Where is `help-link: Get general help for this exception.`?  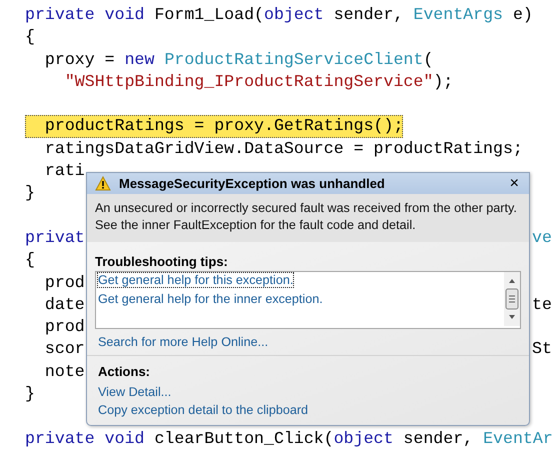 help-link: Get general help for this exception. is located at coordinates (196, 280).